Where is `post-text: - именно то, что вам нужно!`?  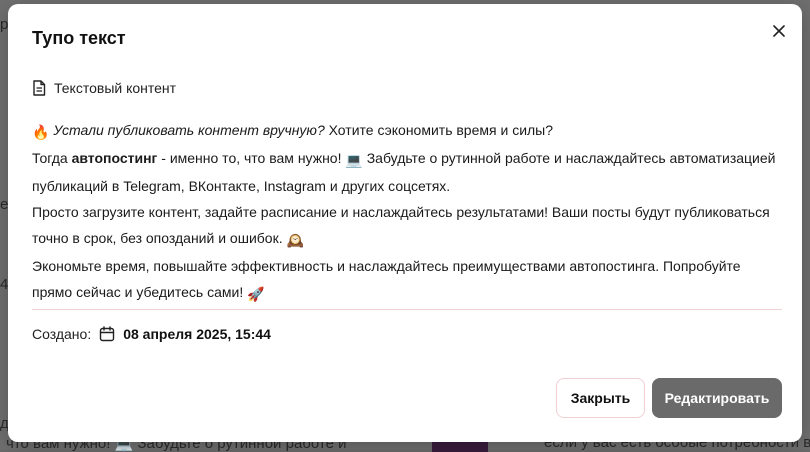
post-text: - именно то, что вам нужно! is located at coordinates (251, 158).